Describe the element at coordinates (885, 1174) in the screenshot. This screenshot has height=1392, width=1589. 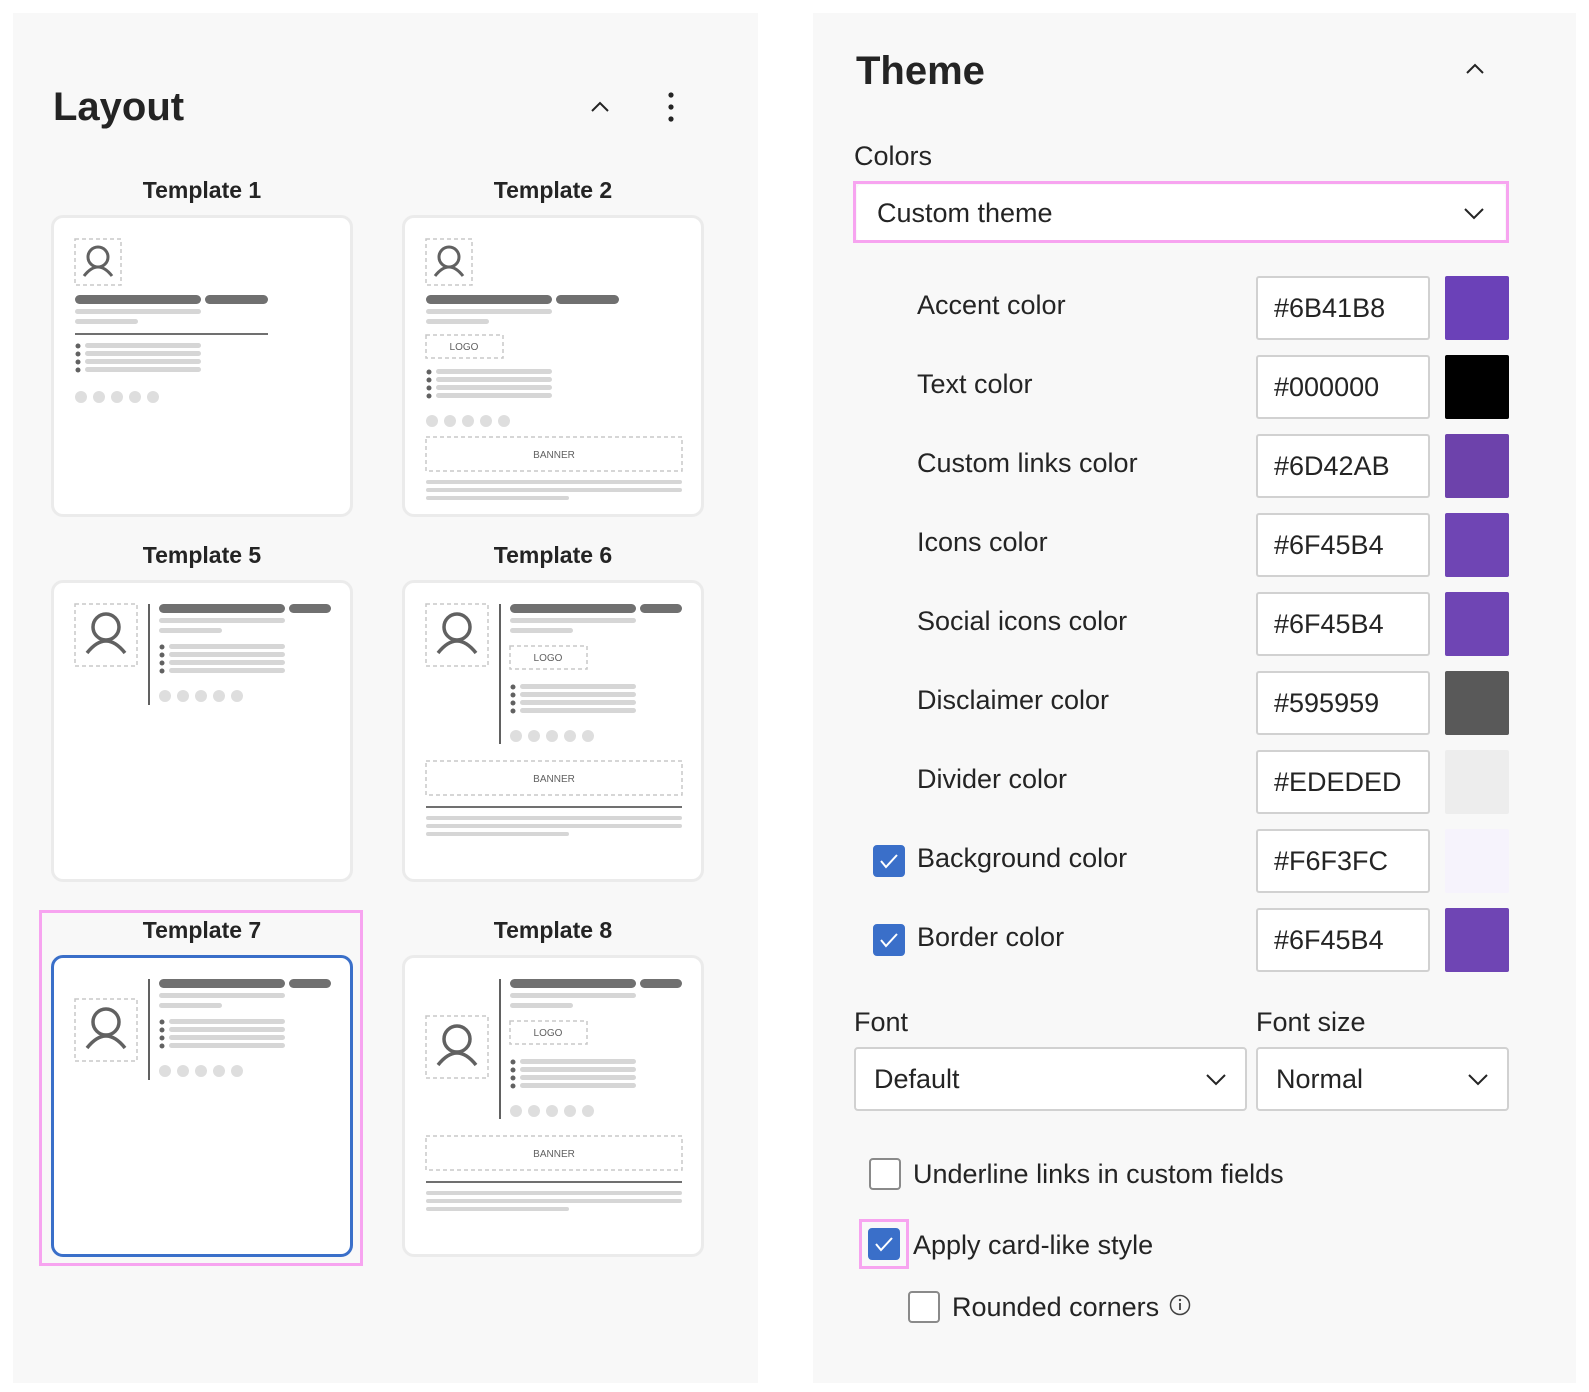
I see `underline-links-checkbox` at that location.